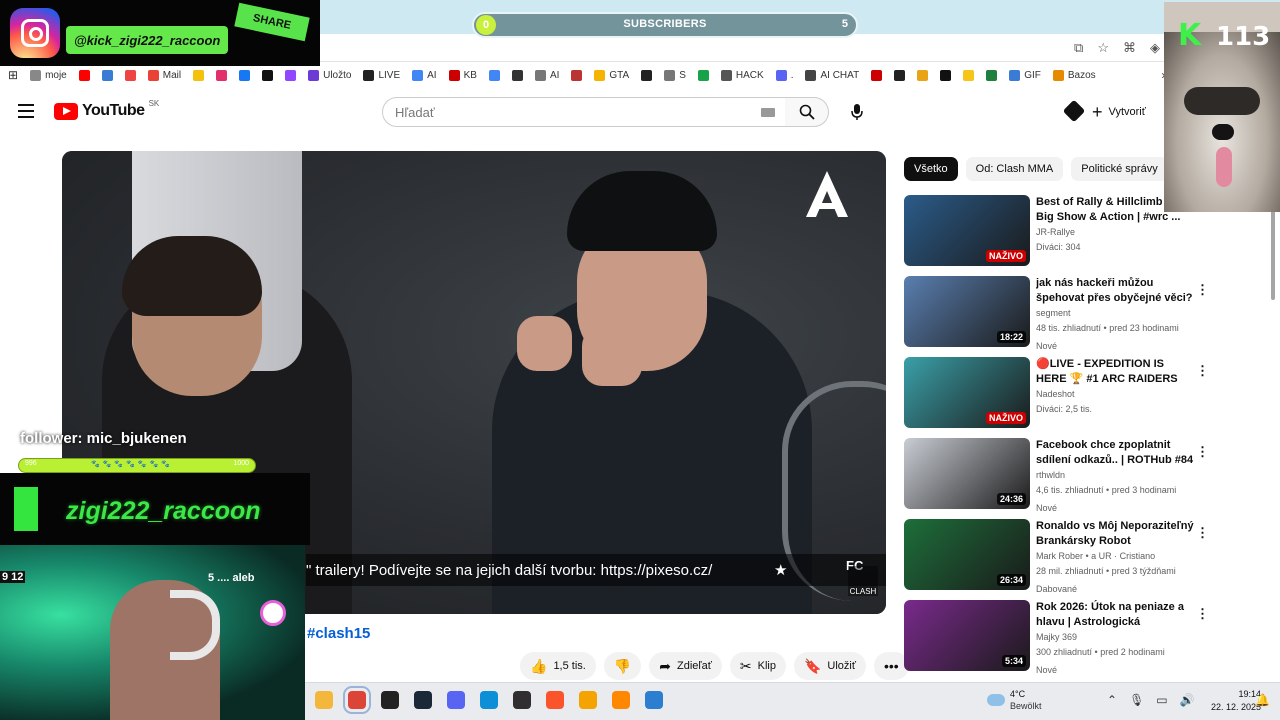 The height and width of the screenshot is (720, 1280). What do you see at coordinates (967, 635) in the screenshot?
I see `video-thumbnail: 5:34` at bounding box center [967, 635].